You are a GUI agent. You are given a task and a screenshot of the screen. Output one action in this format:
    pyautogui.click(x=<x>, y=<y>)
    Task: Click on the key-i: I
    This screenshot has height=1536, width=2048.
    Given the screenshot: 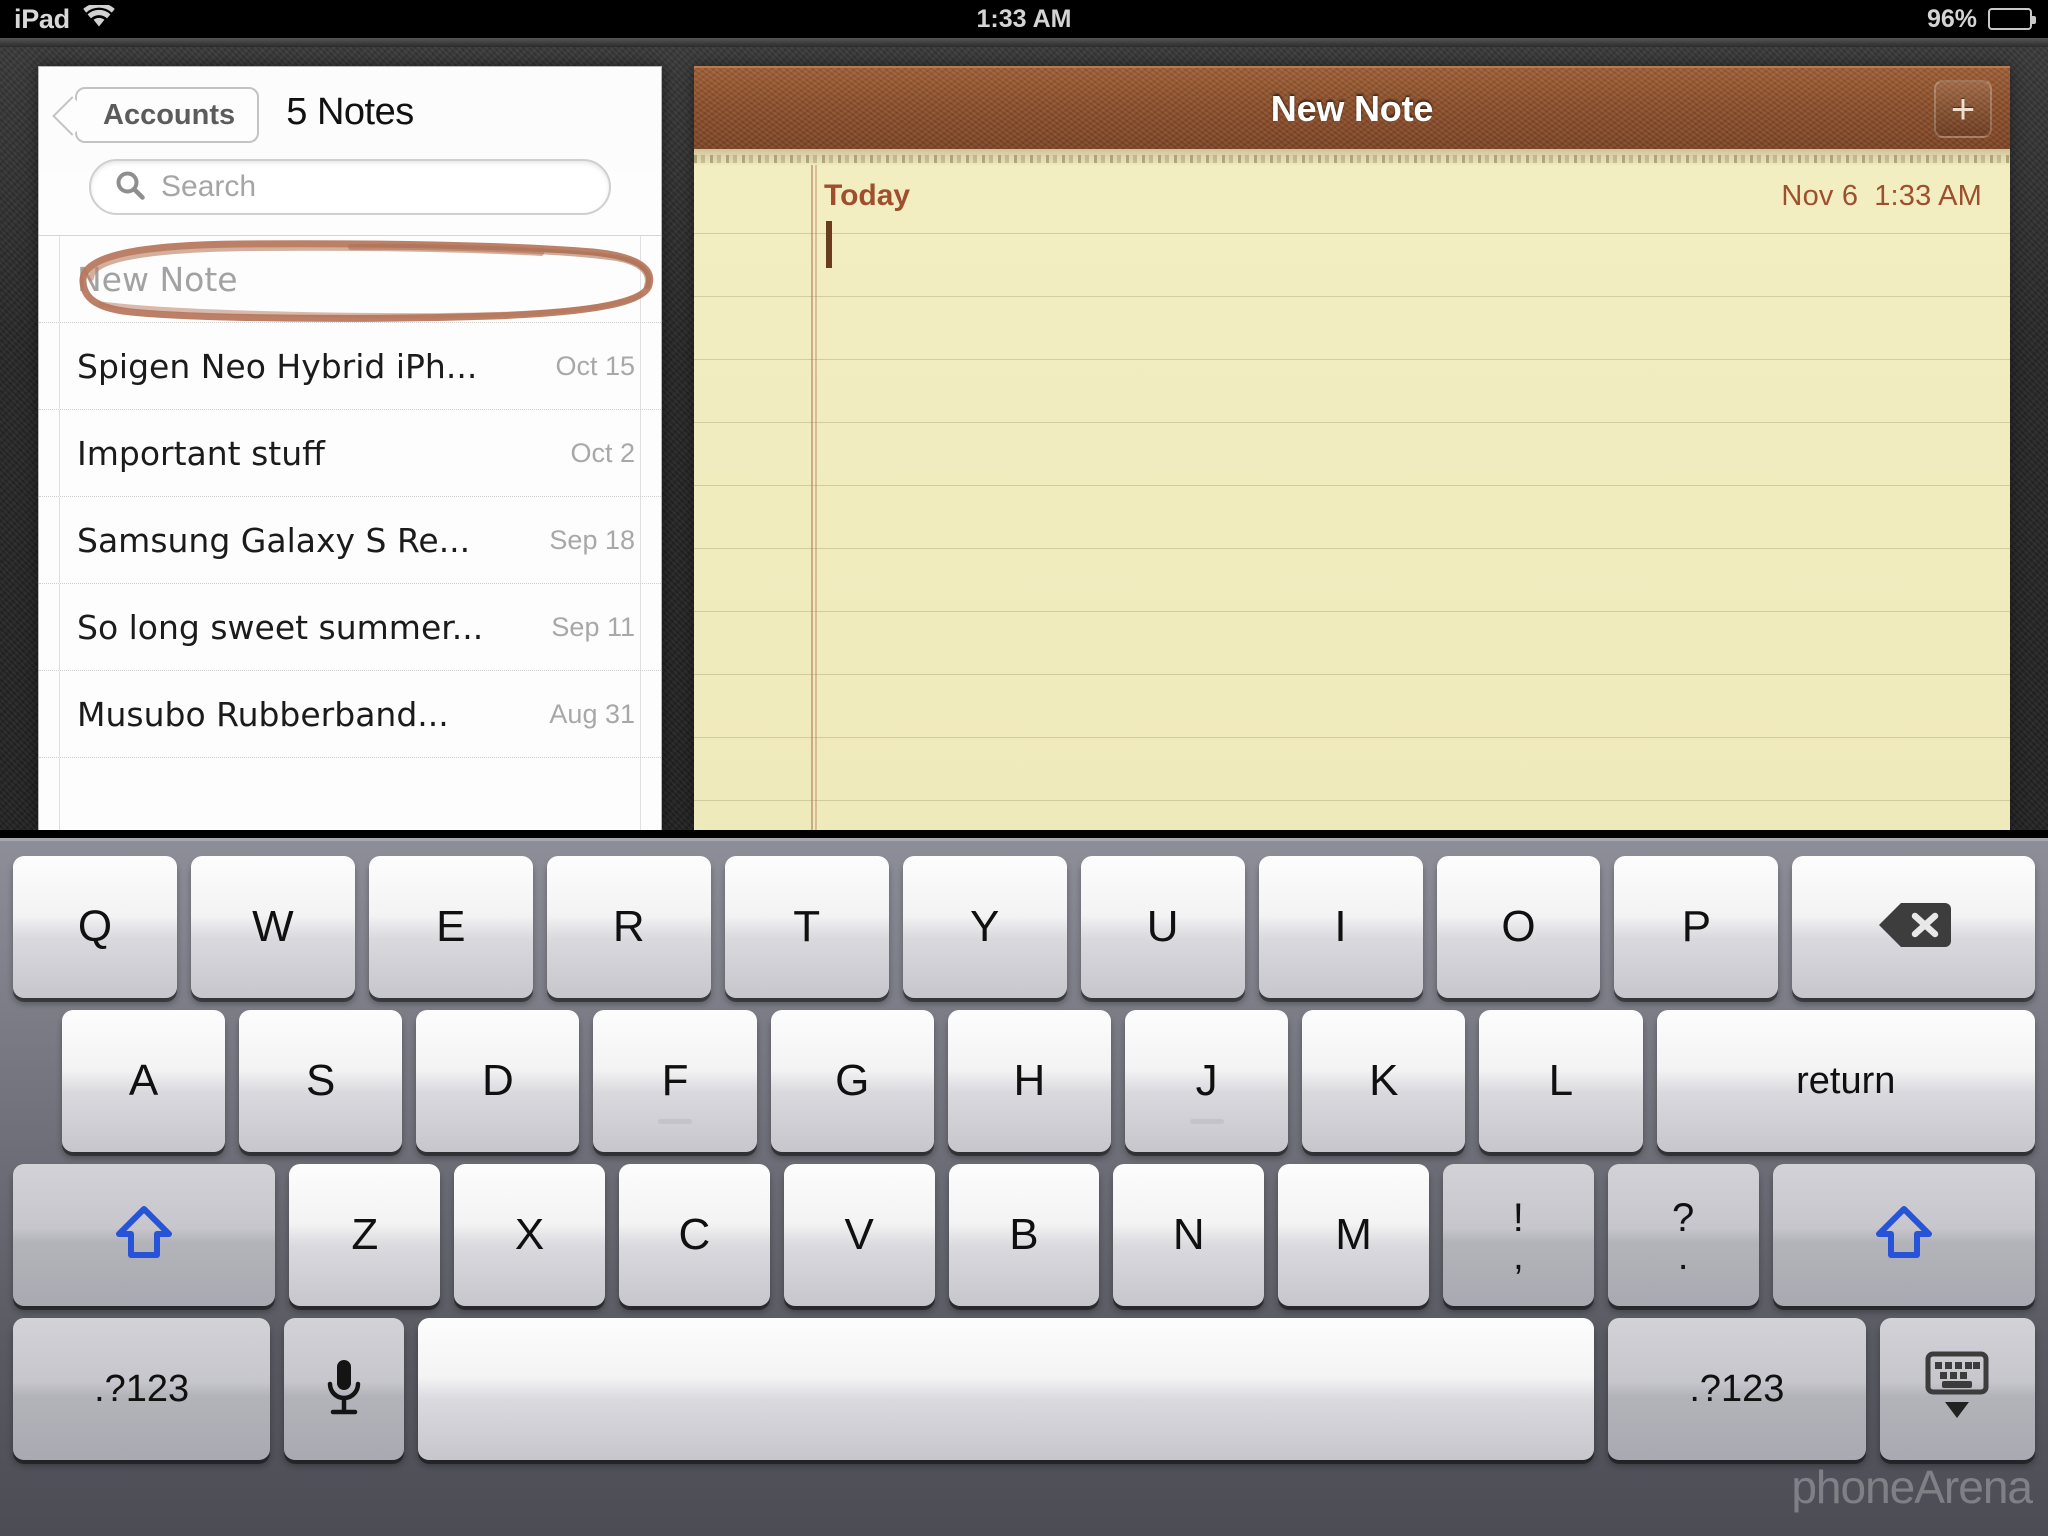 What is the action you would take?
    pyautogui.click(x=1340, y=927)
    